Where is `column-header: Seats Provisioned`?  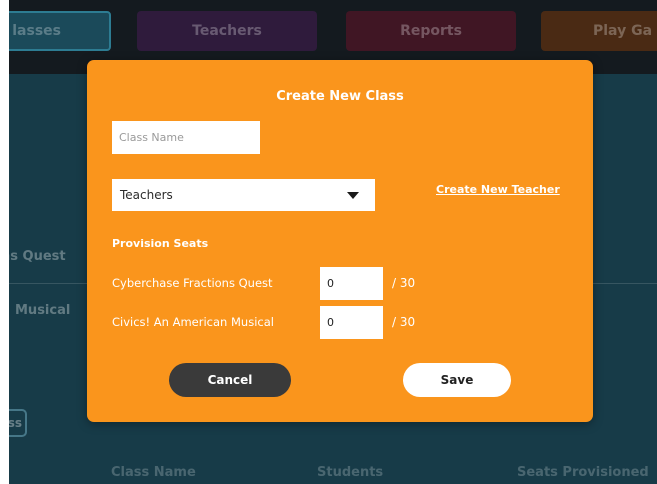 column-header: Seats Provisioned is located at coordinates (583, 472).